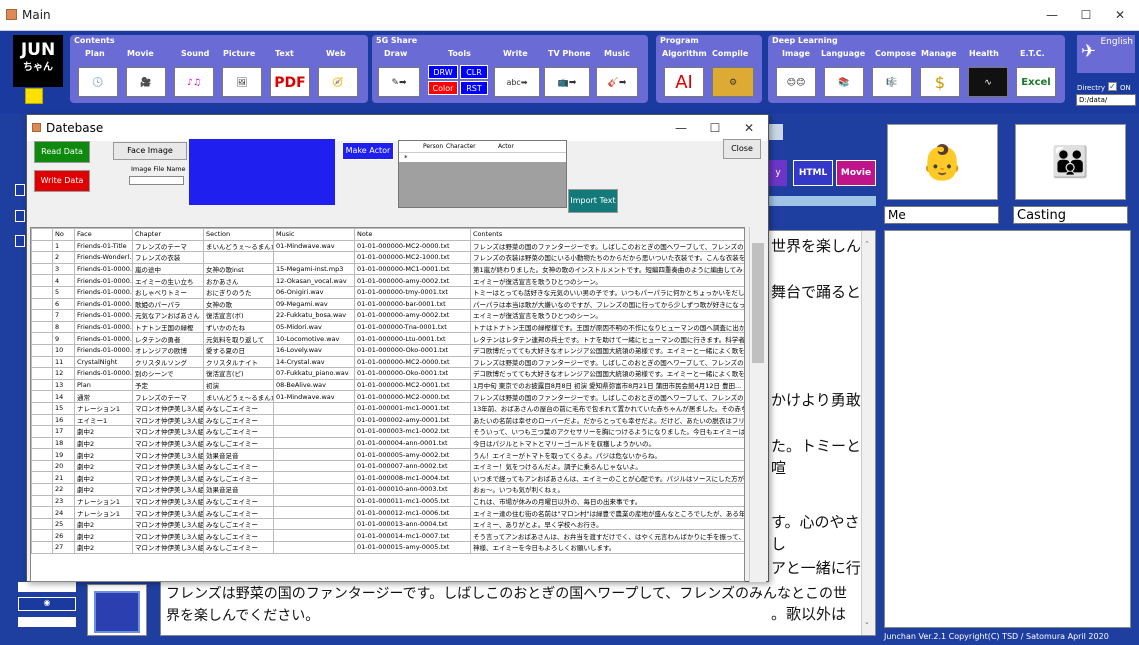  I want to click on table-cell: 01-01-000008-mc1-0004.txt, so click(412, 478).